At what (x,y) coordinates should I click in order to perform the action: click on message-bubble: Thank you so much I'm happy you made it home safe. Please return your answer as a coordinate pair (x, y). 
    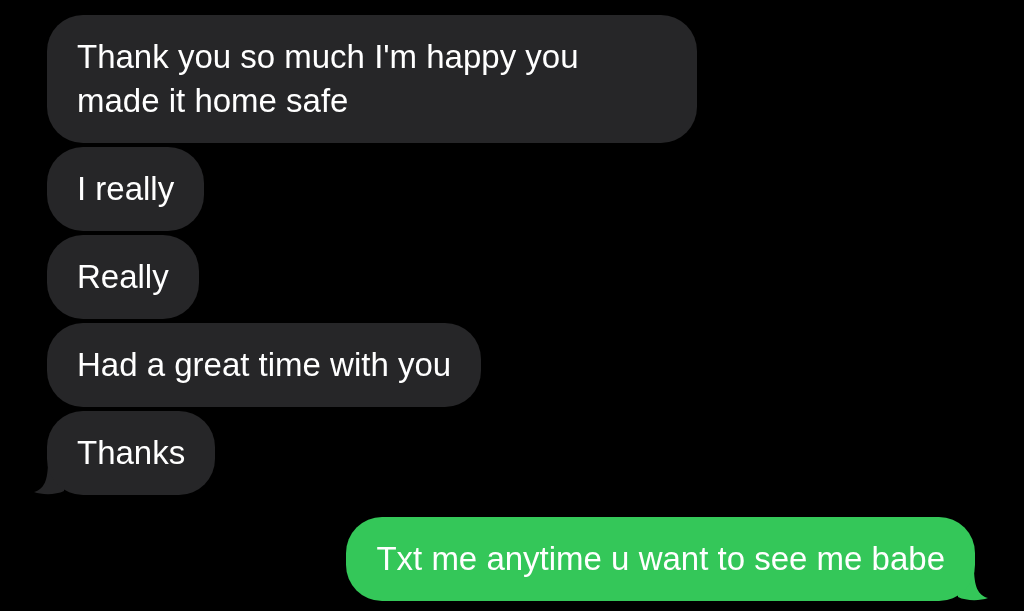
    Looking at the image, I should click on (372, 79).